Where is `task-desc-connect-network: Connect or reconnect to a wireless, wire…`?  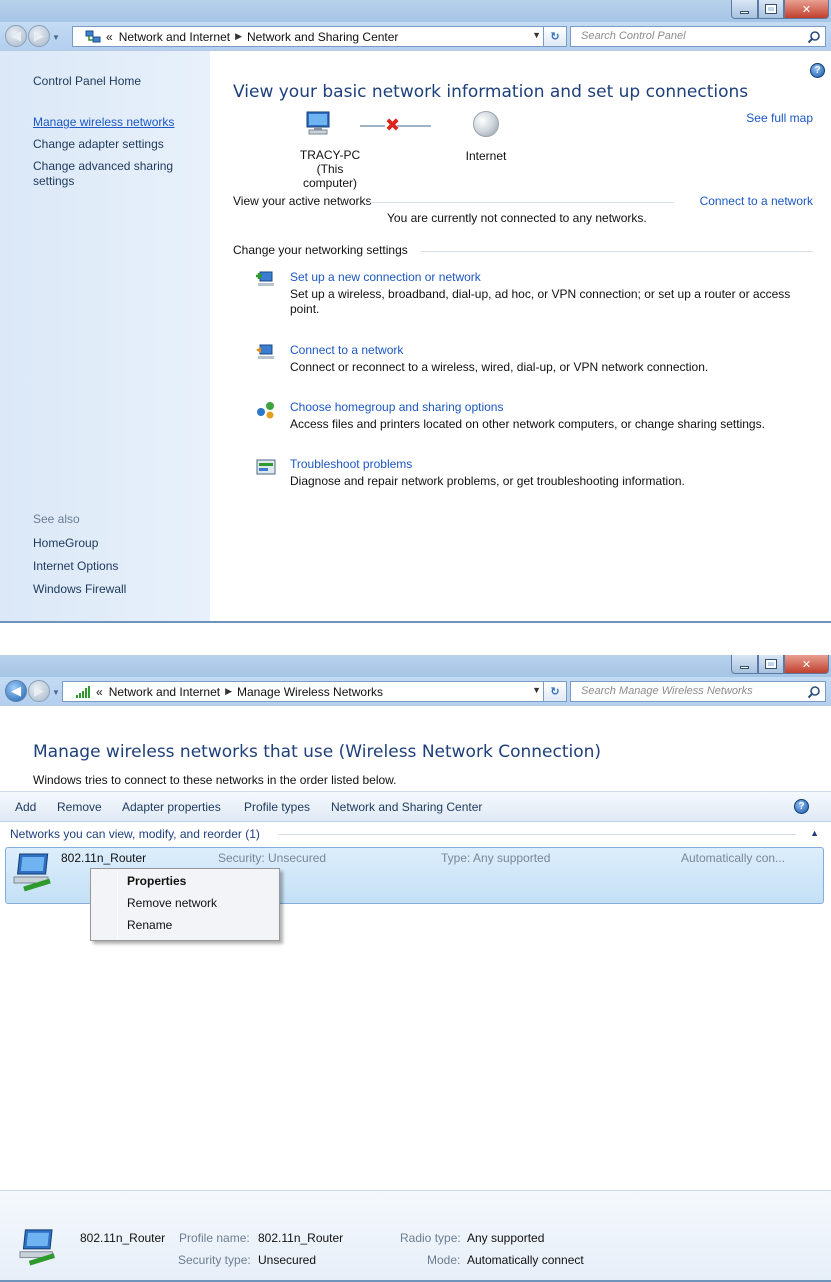 task-desc-connect-network: Connect or reconnect to a wireless, wire… is located at coordinates (499, 367).